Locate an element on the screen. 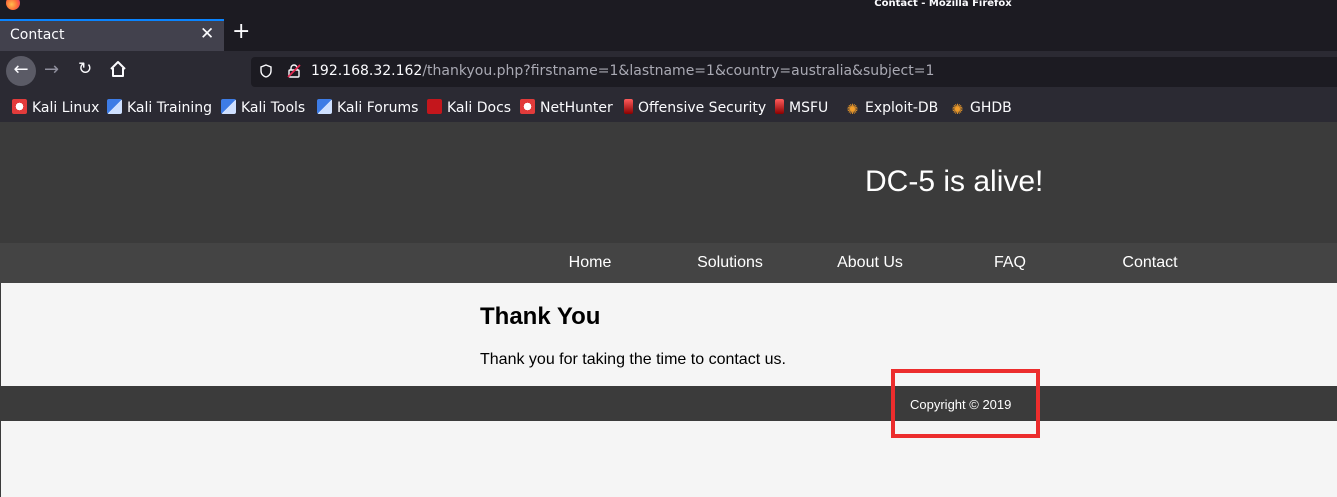  nav-about-us-link: About Us is located at coordinates (870, 263).